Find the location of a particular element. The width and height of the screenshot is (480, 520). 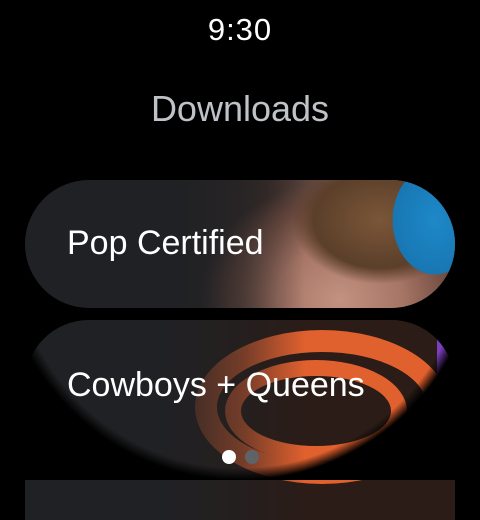

page-dot-active is located at coordinates (228, 457).